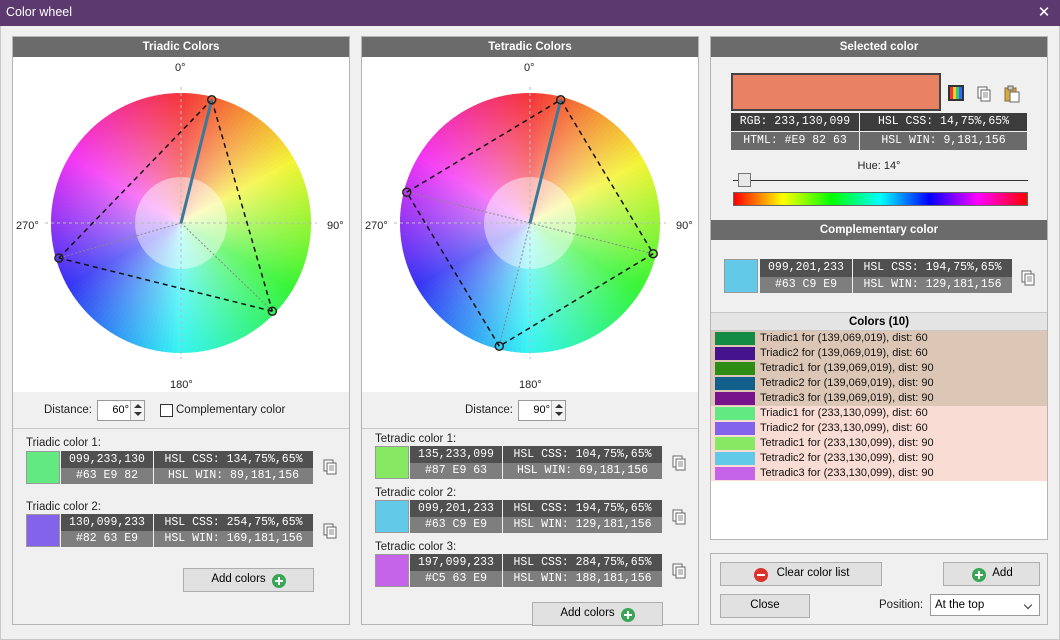 The width and height of the screenshot is (1060, 640). I want to click on triadic-distance-spinner: 60°, so click(121, 410).